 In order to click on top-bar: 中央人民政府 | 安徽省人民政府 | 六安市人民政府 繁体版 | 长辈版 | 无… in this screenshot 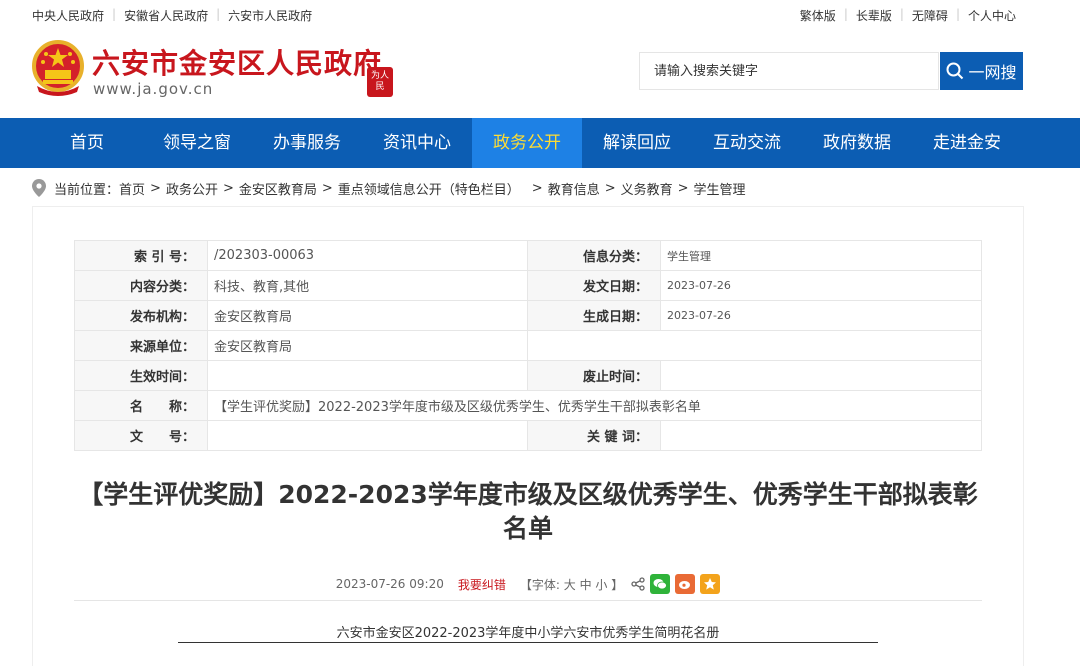, I will do `click(540, 15)`.